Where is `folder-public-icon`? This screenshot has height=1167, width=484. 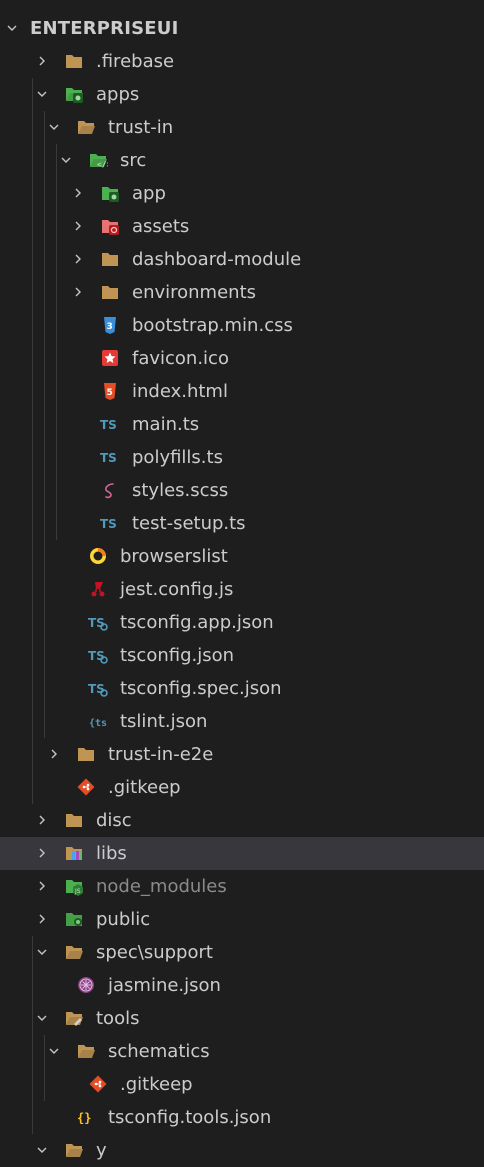 folder-public-icon is located at coordinates (74, 919).